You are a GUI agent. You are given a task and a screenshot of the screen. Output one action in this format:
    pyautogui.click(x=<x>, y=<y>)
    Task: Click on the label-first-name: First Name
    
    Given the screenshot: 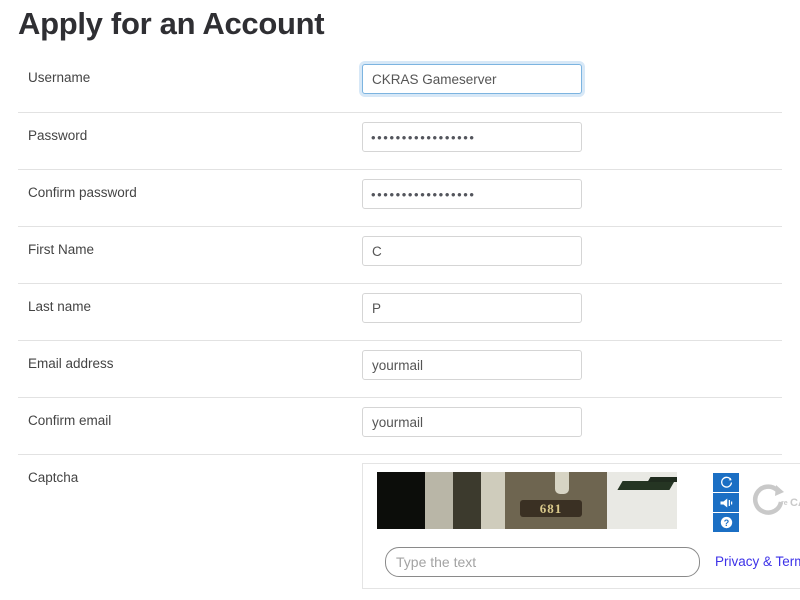 What is the action you would take?
    pyautogui.click(x=61, y=249)
    